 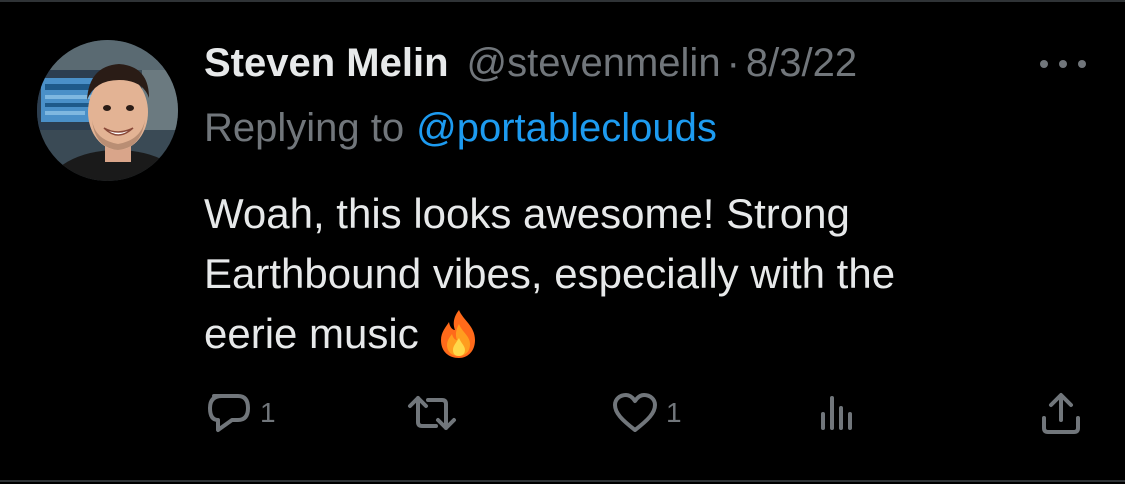 What do you see at coordinates (635, 412) in the screenshot?
I see `heart-icon` at bounding box center [635, 412].